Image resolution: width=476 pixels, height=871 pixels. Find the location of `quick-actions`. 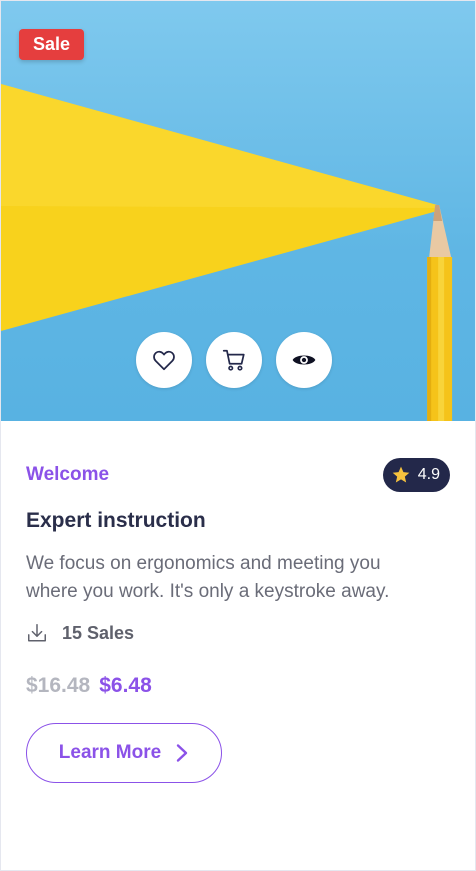

quick-actions is located at coordinates (234, 360).